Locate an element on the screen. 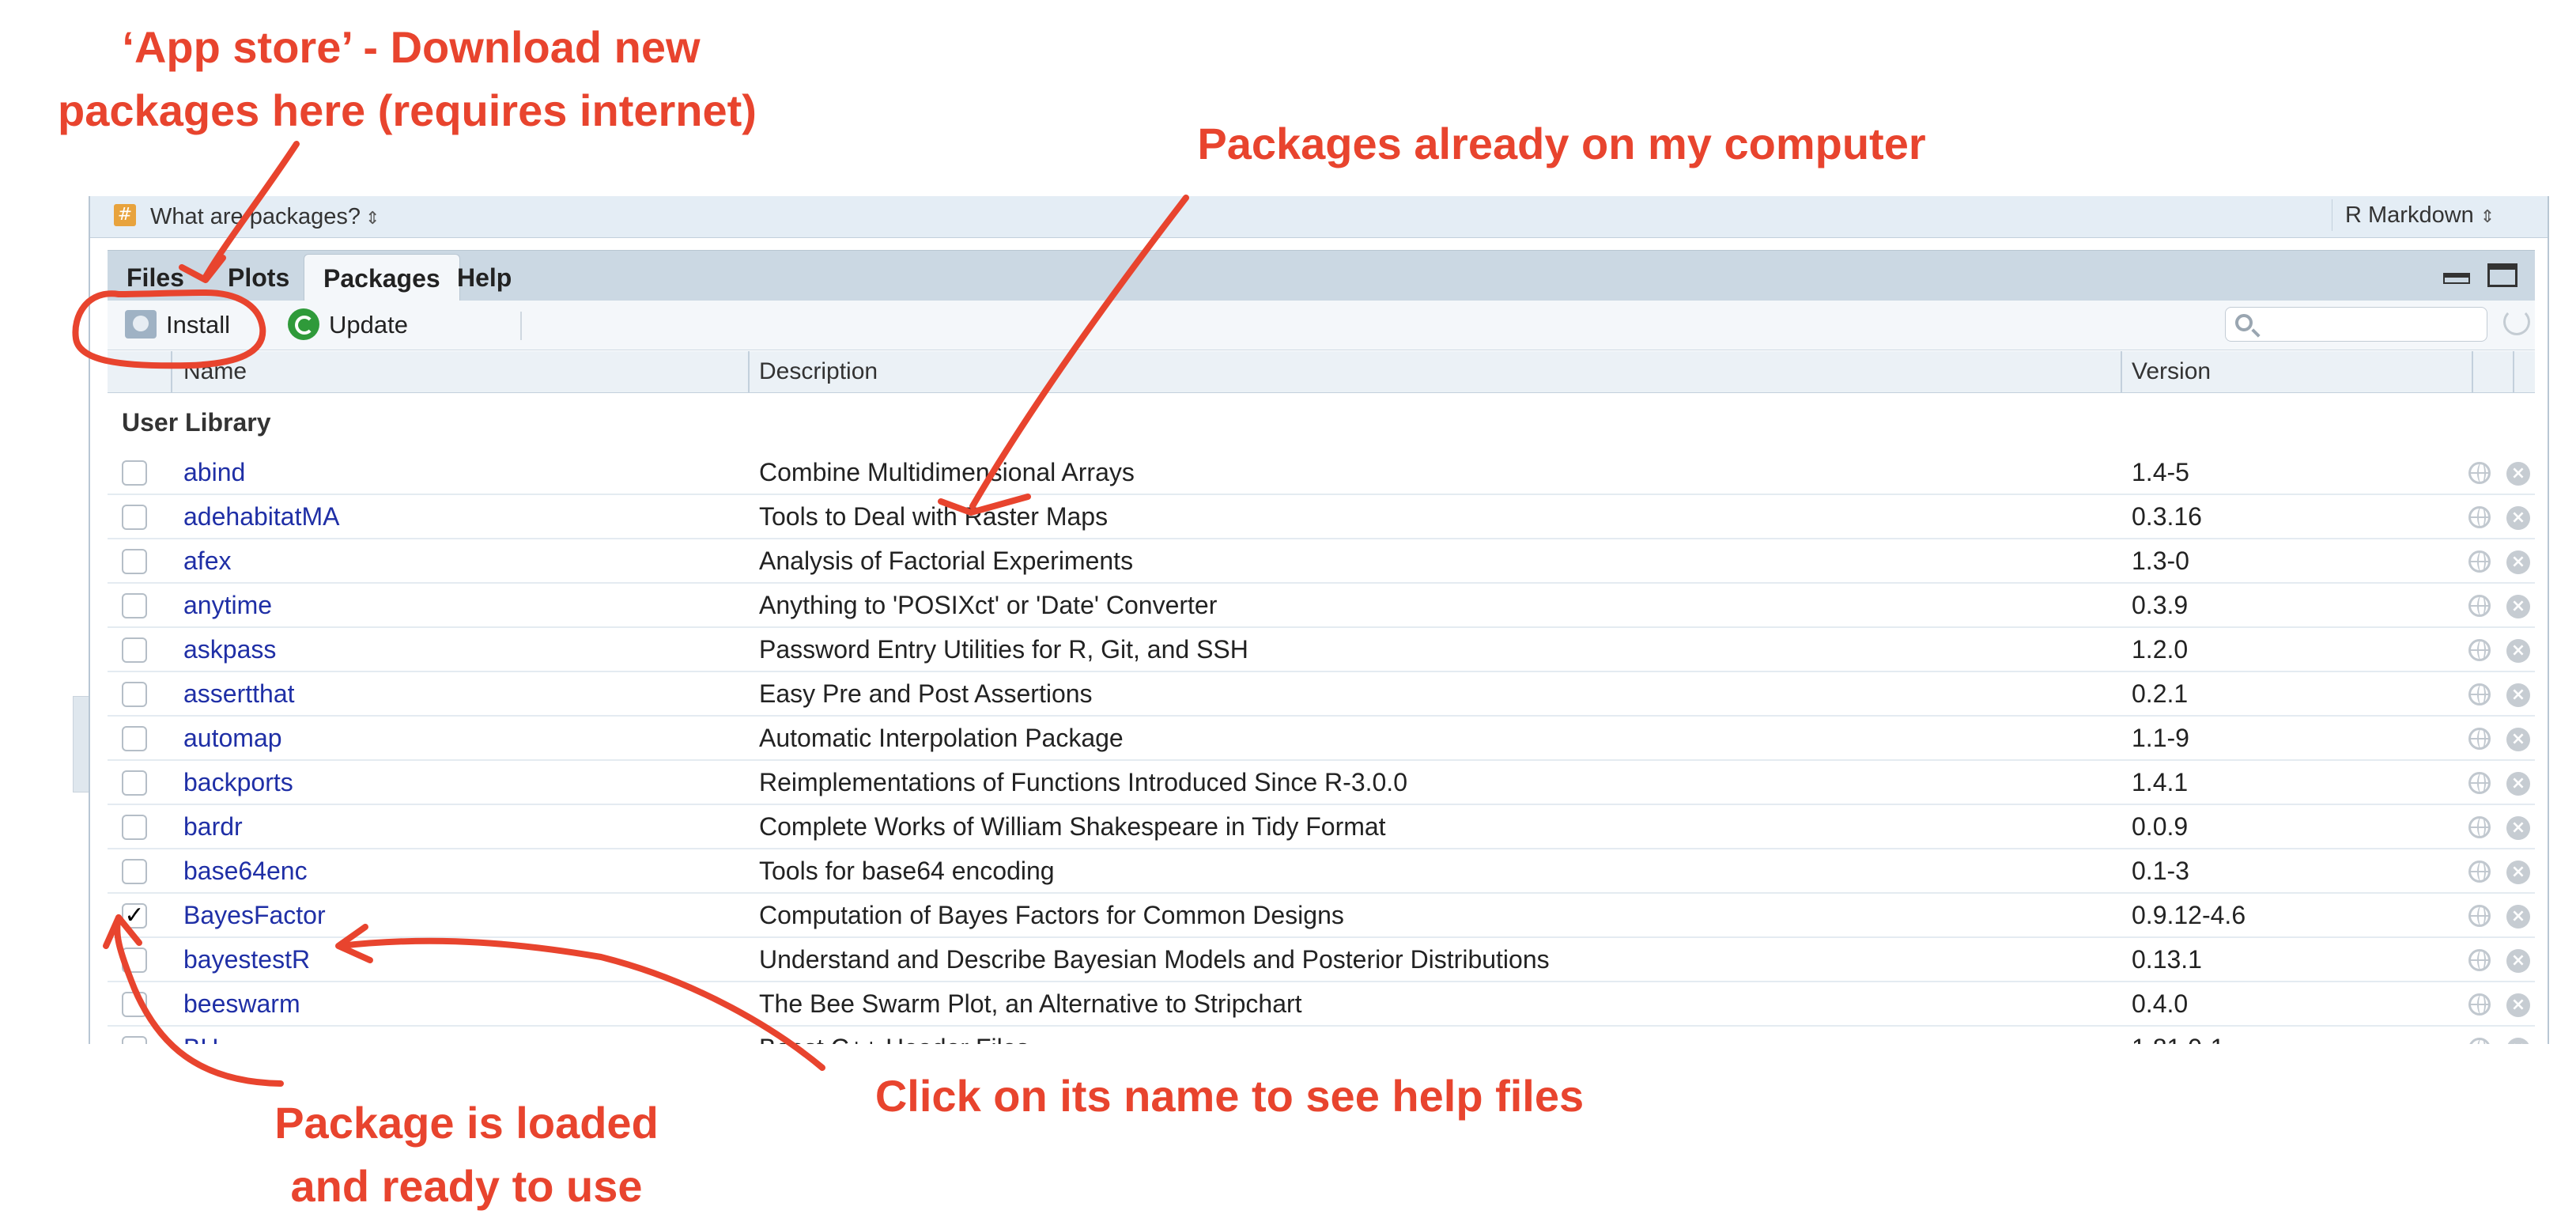  tab-plots: Plots is located at coordinates (258, 277).